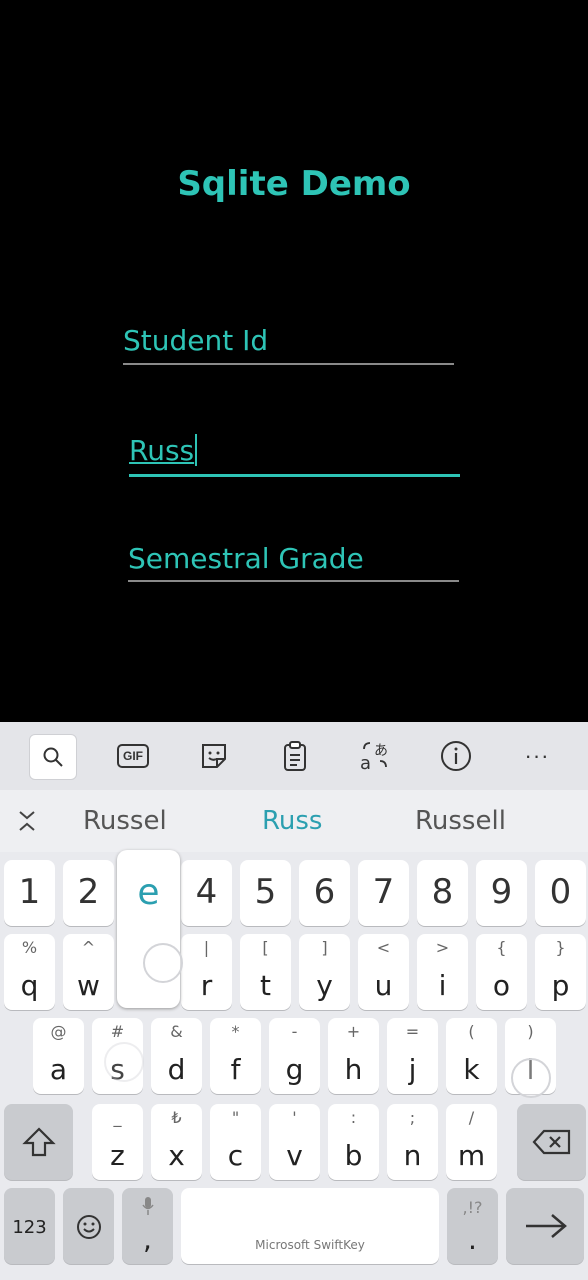  Describe the element at coordinates (294, 1069) in the screenshot. I see `key-g-label: g` at that location.